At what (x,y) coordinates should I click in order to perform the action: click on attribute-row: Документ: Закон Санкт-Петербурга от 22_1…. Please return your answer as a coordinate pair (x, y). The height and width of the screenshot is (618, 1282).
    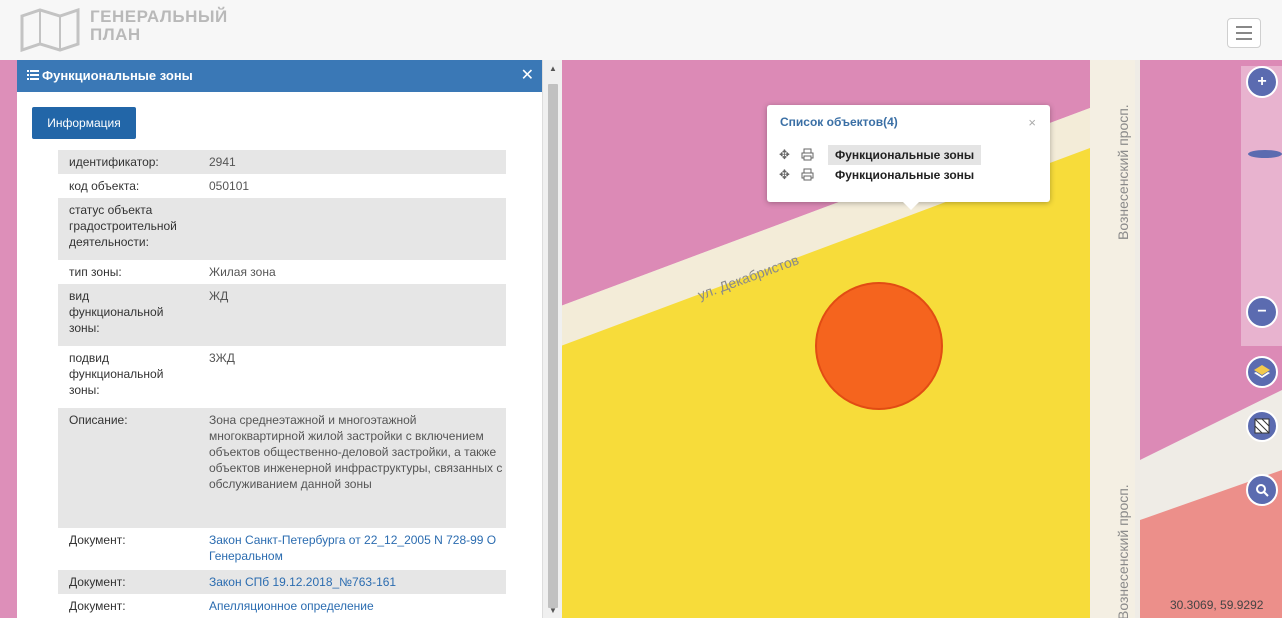
    Looking at the image, I should click on (282, 549).